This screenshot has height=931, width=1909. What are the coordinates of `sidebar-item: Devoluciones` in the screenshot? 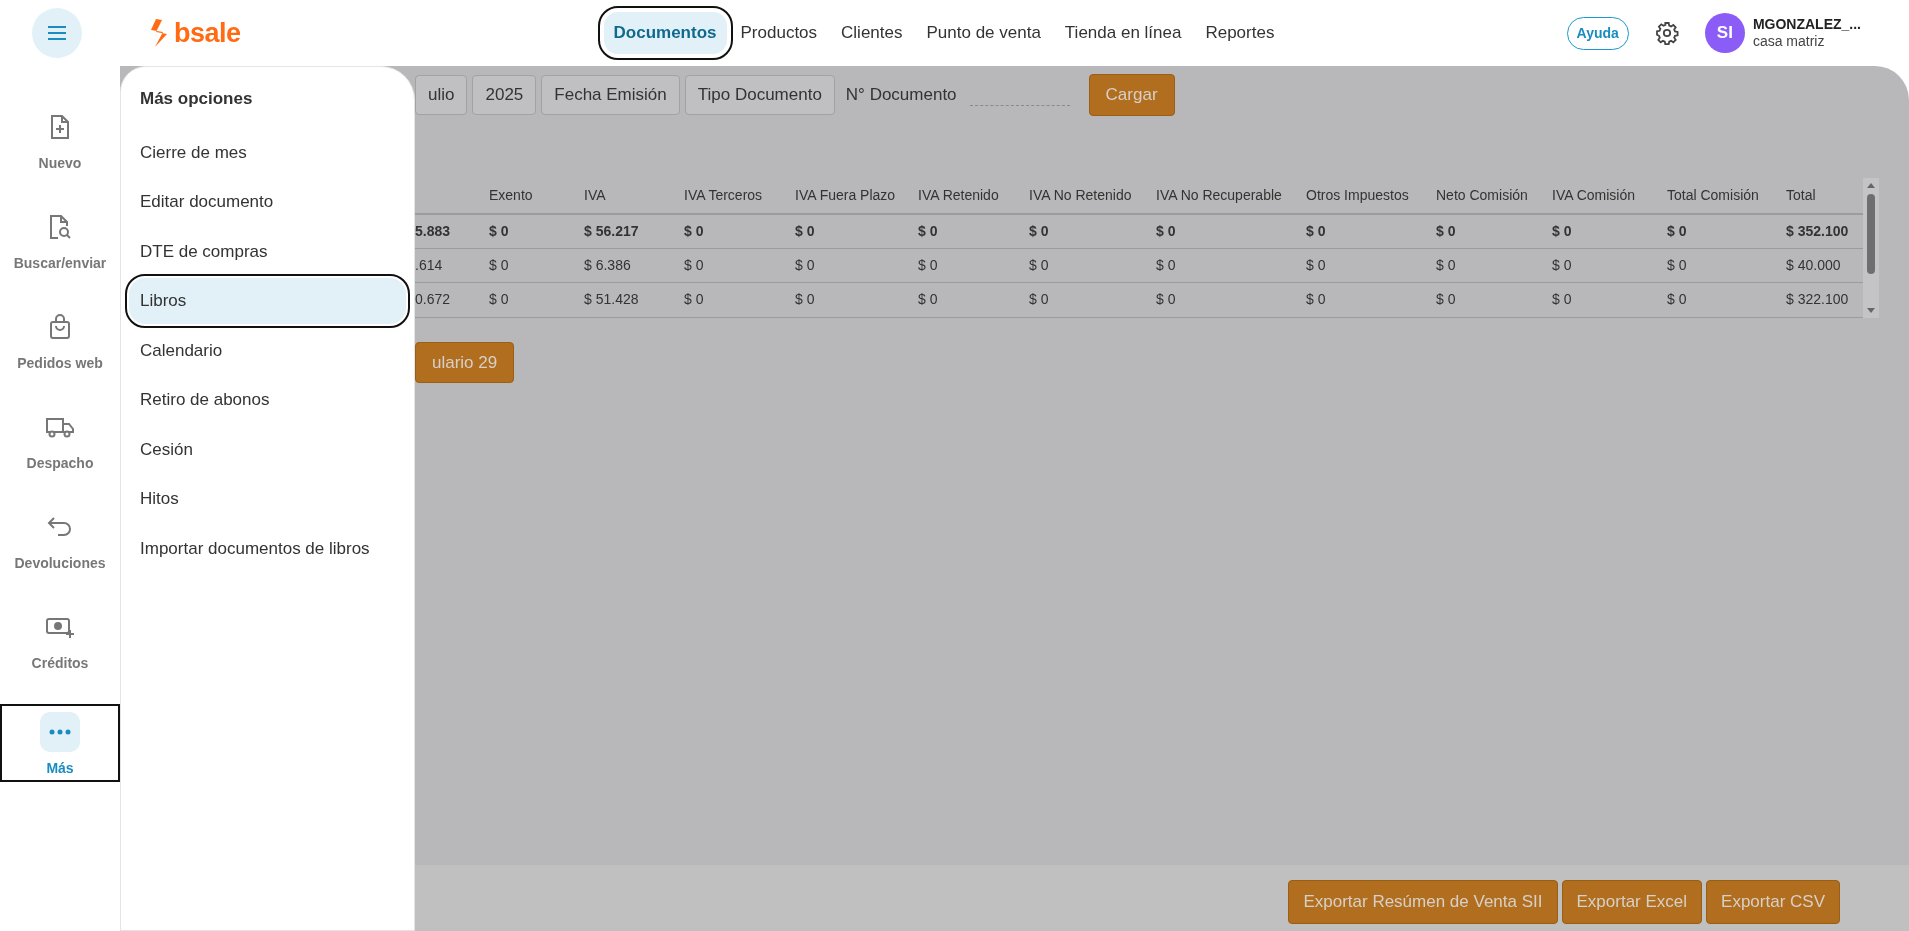 It's located at (60, 556).